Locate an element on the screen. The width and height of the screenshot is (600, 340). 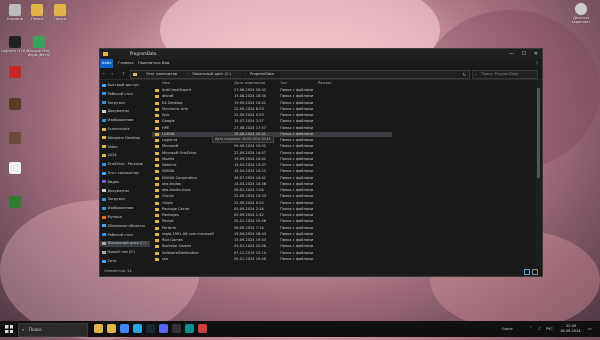
close-button: ✕ is located at coordinates (536, 54).